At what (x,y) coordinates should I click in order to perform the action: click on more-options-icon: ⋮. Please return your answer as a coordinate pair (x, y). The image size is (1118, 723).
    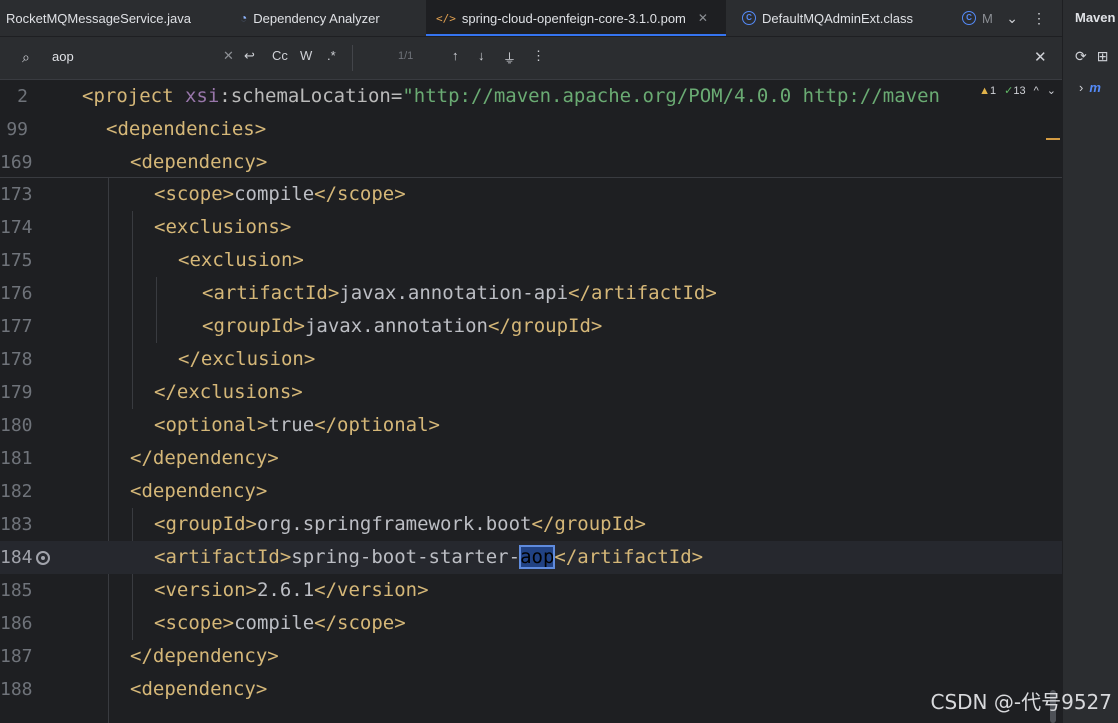
    Looking at the image, I should click on (538, 56).